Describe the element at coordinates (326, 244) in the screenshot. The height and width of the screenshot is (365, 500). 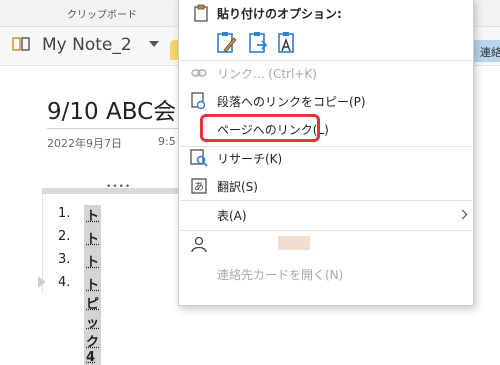
I see `menu-item-contact` at that location.